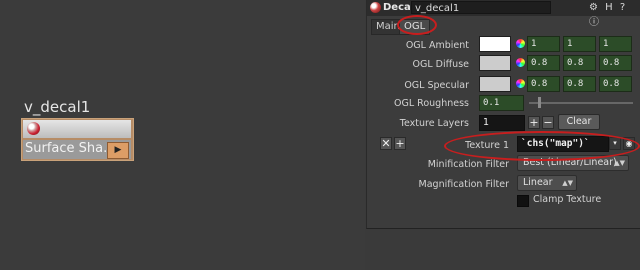 The width and height of the screenshot is (640, 270). Describe the element at coordinates (579, 84) in the screenshot. I see `ogl-specular-g: 0.8` at that location.